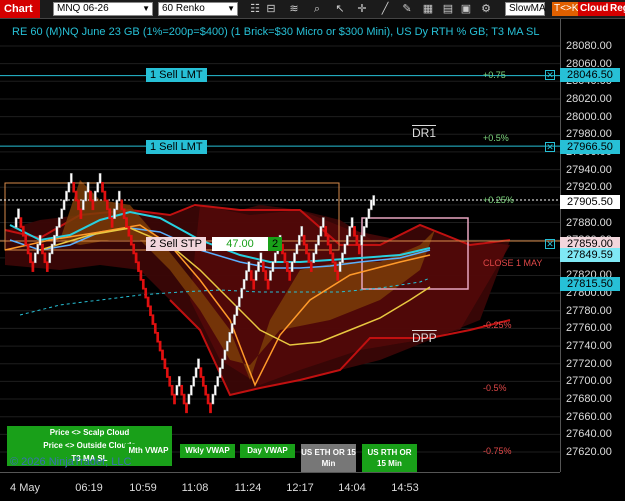  Describe the element at coordinates (589, 381) in the screenshot. I see `price-tick-label: 27700.00` at that location.